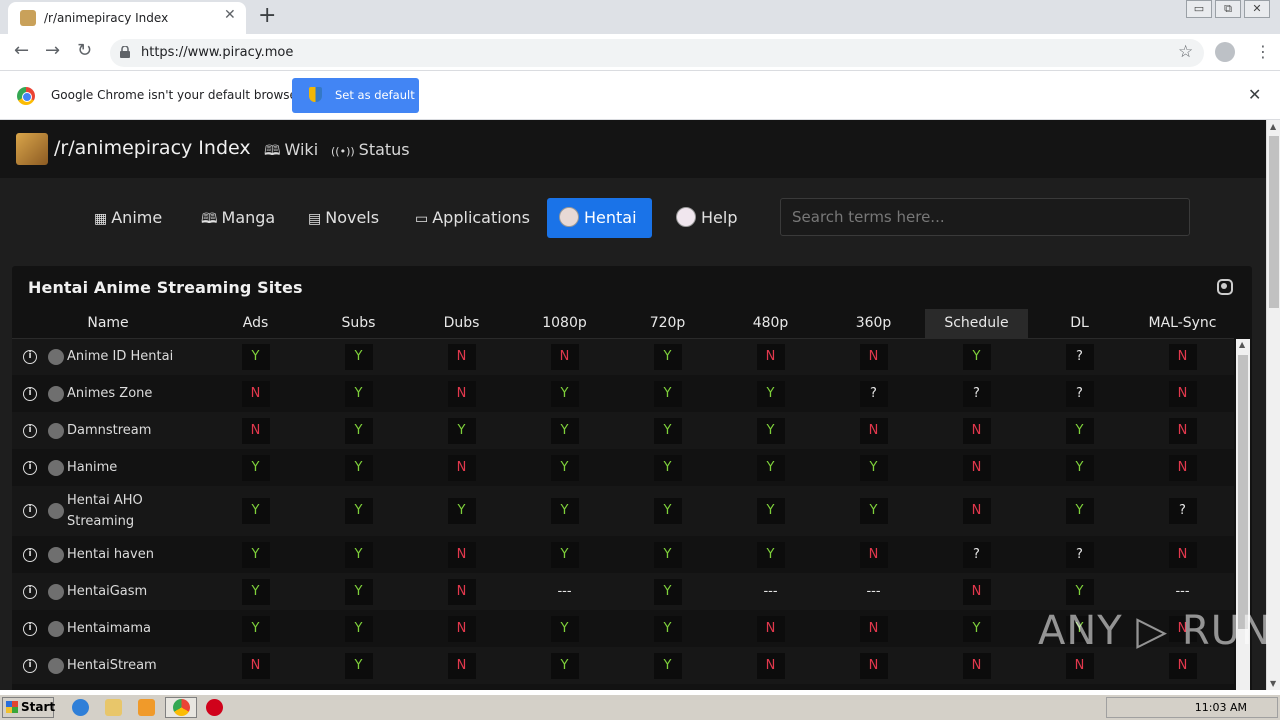 The image size is (1280, 720). What do you see at coordinates (370, 149) in the screenshot?
I see `status-link: ((•)) Status` at bounding box center [370, 149].